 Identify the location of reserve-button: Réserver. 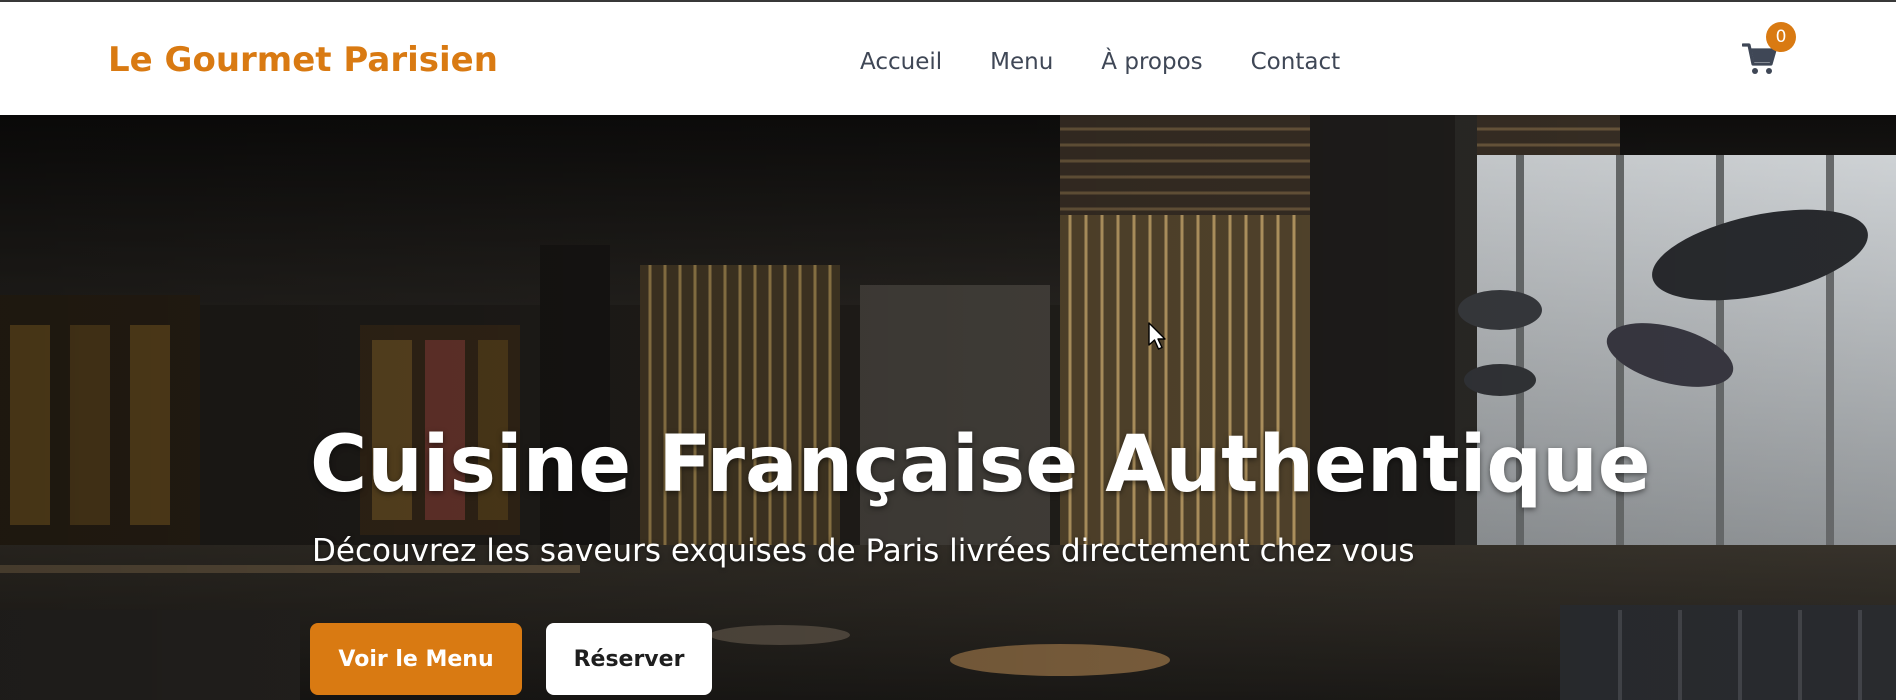
(629, 659).